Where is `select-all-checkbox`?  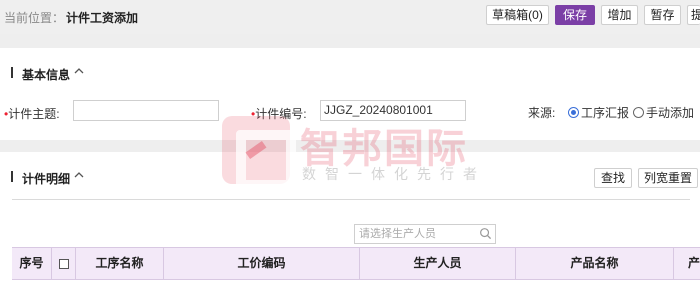
select-all-checkbox is located at coordinates (63, 263).